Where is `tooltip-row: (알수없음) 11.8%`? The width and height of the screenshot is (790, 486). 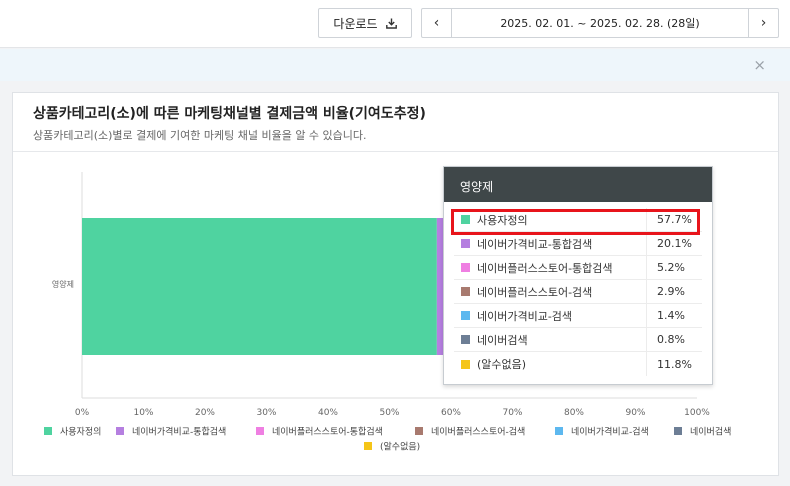 tooltip-row: (알수없음) 11.8% is located at coordinates (578, 364).